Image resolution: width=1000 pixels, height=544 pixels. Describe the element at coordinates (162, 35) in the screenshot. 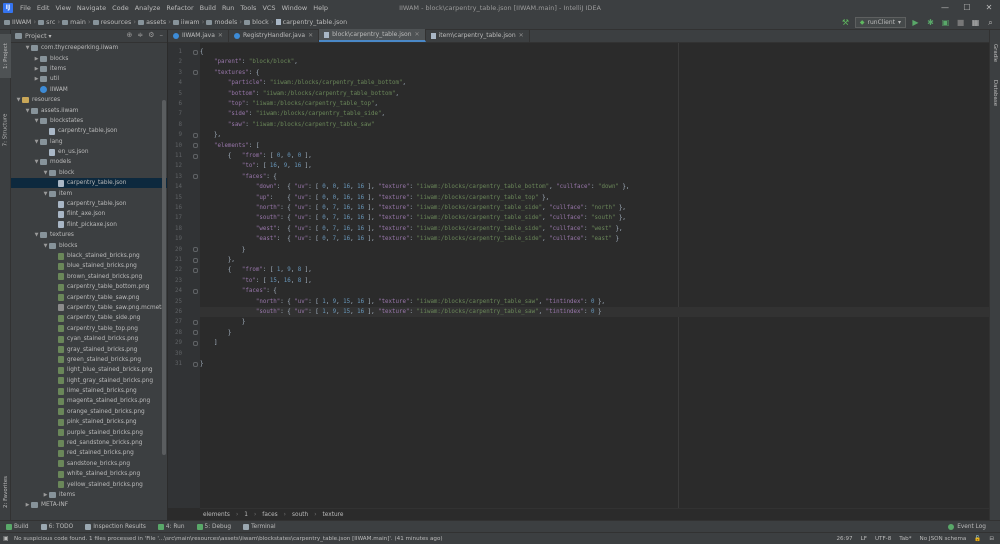

I see `hide-icon: –` at that location.